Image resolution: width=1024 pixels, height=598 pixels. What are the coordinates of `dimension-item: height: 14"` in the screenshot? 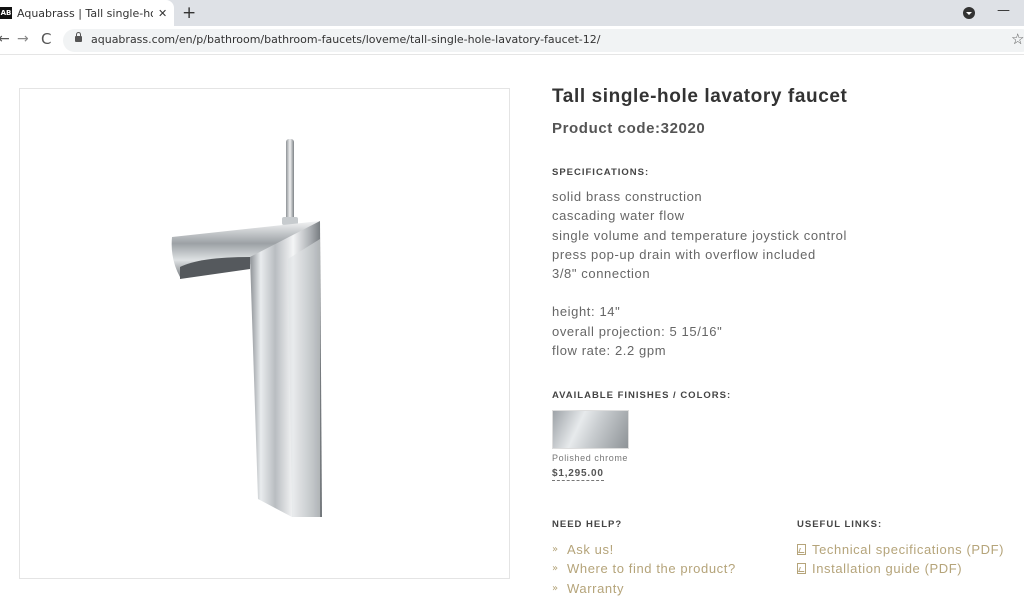 It's located at (586, 312).